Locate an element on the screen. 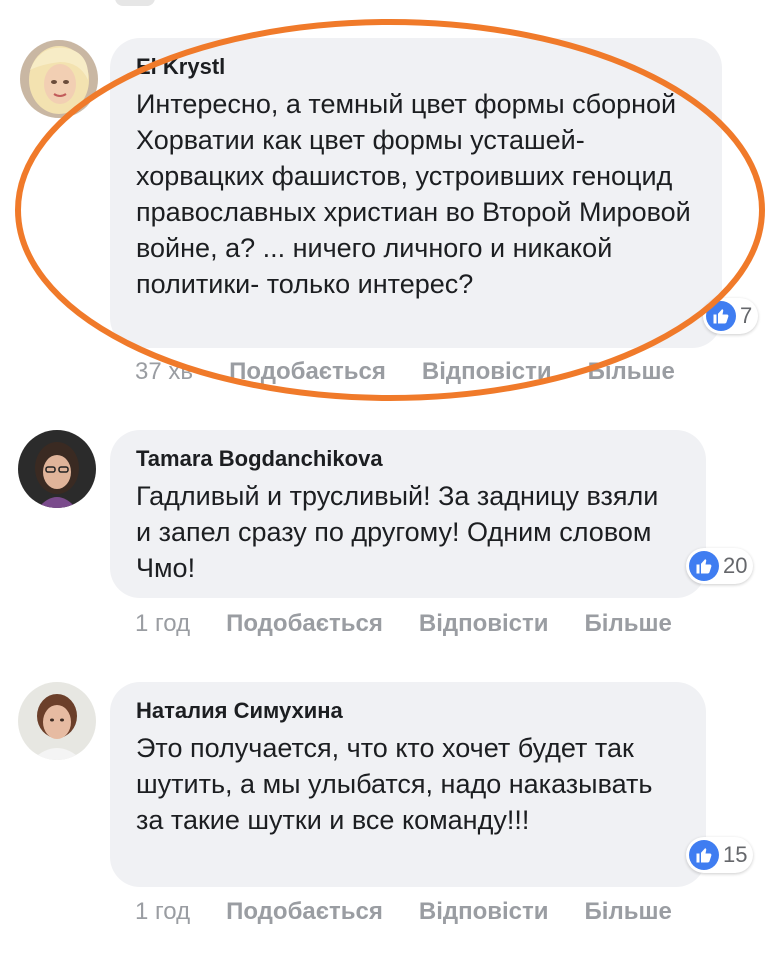 The width and height of the screenshot is (784, 960). reaction-count: 20 is located at coordinates (720, 566).